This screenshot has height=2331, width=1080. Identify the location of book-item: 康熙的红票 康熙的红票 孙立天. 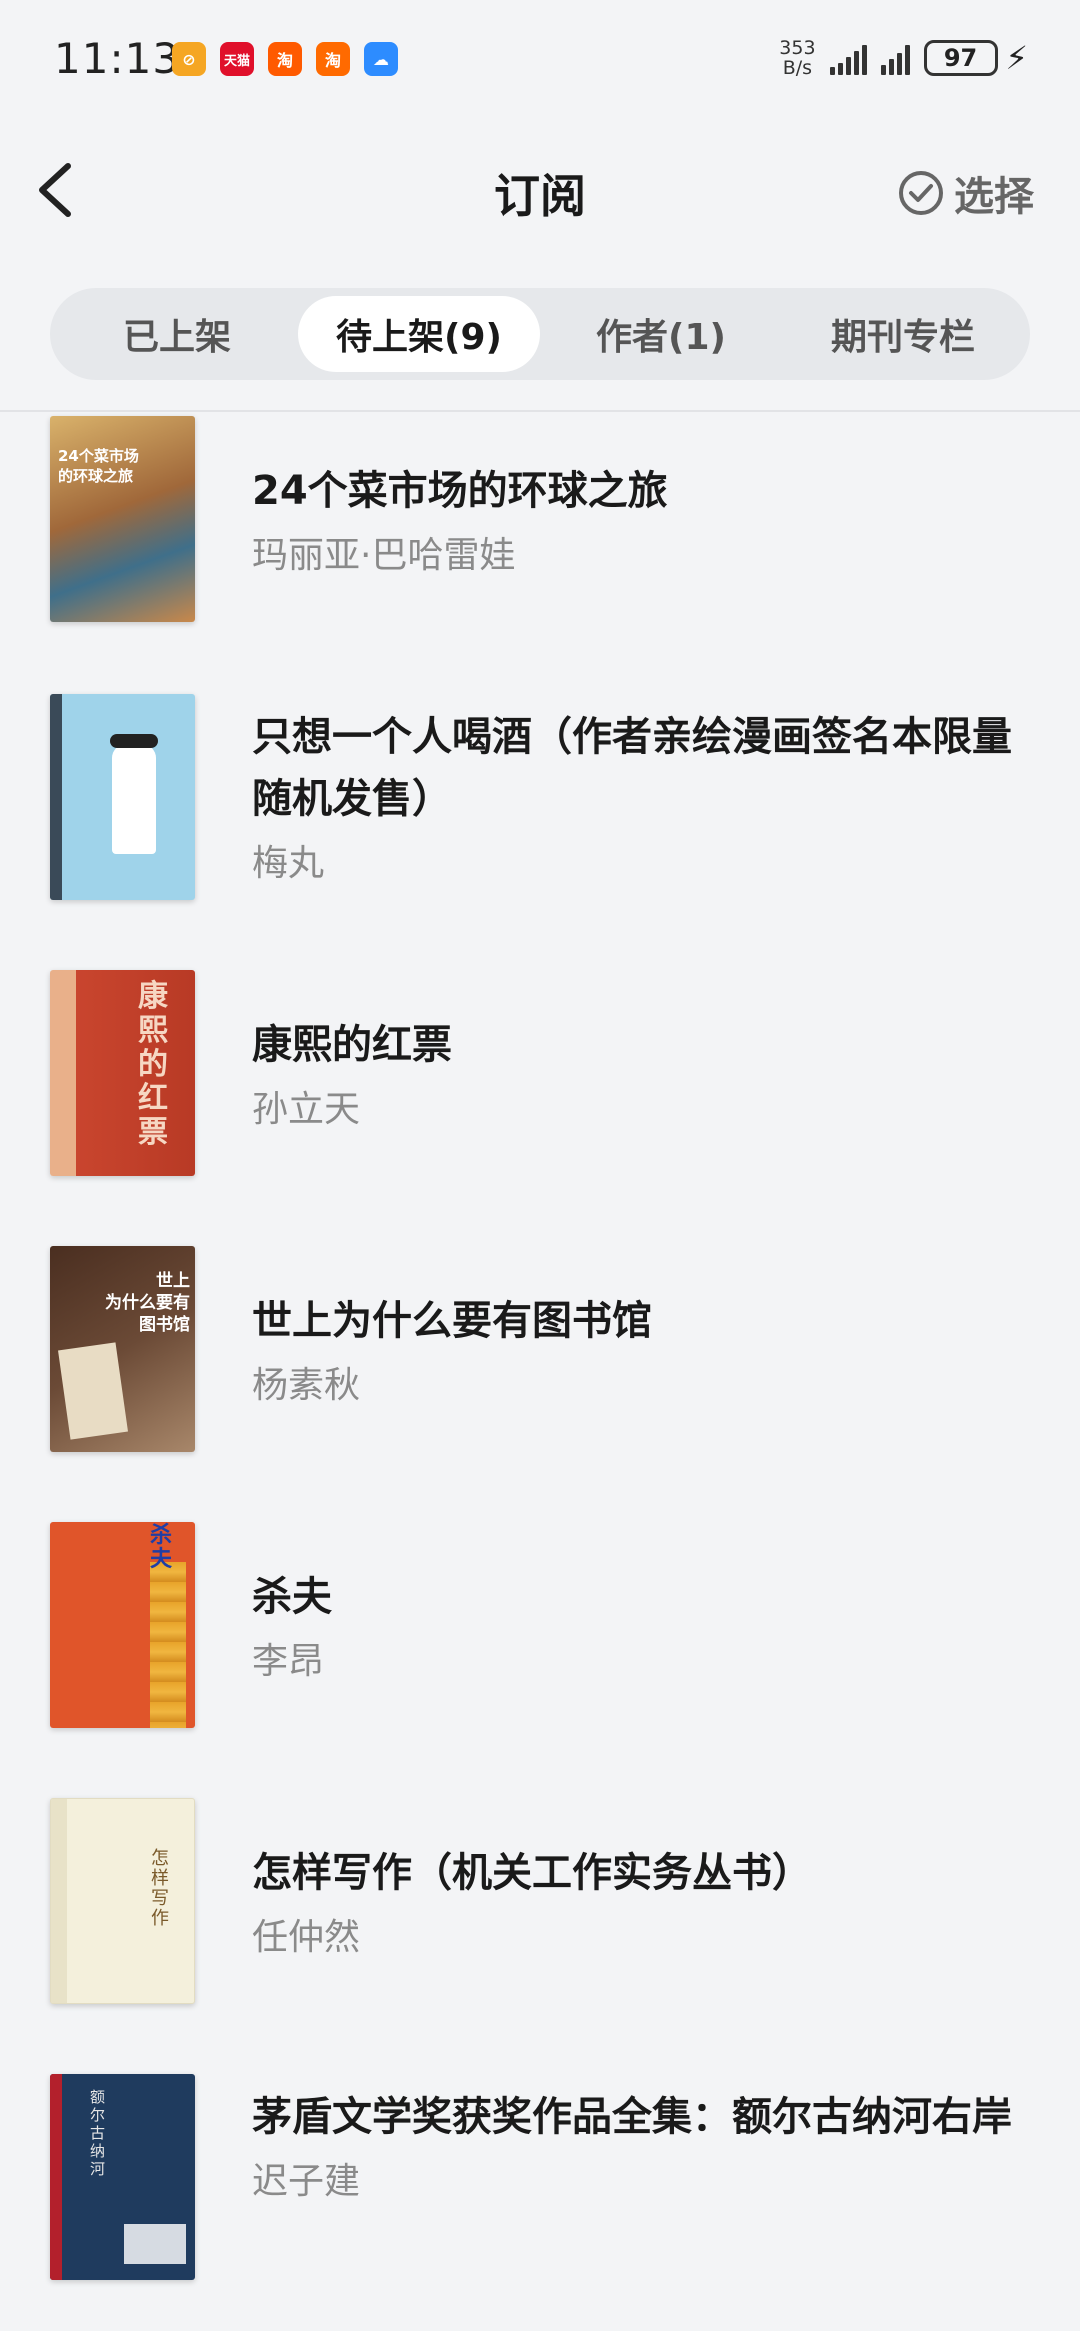
(540, 1080).